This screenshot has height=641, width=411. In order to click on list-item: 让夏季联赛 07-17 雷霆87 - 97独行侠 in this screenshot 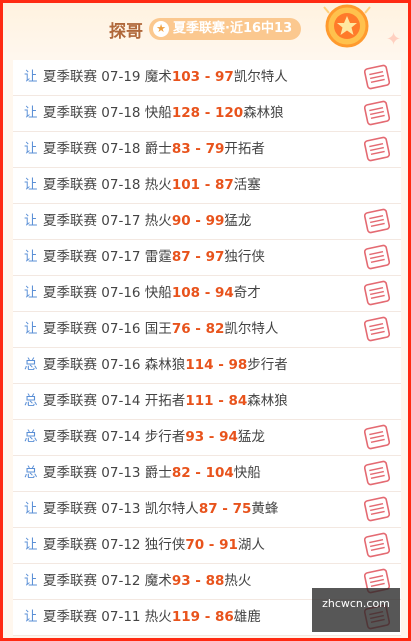, I will do `click(207, 258)`.